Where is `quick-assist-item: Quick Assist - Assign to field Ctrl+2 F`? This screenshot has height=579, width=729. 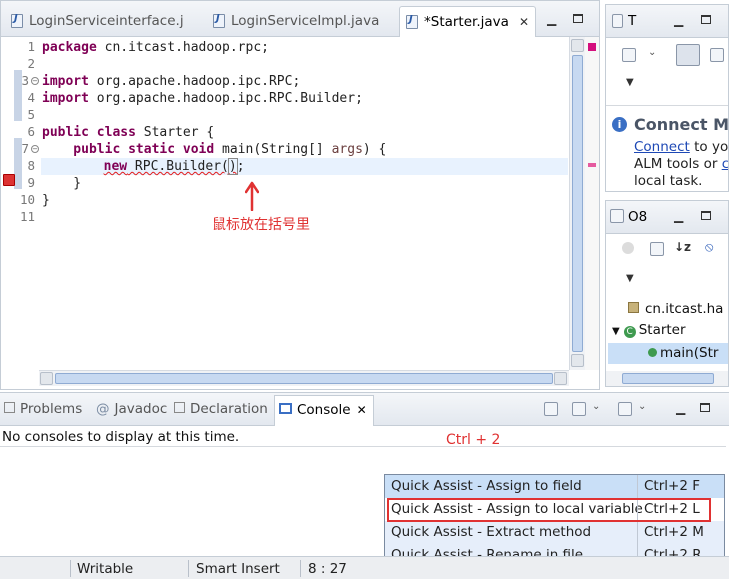
quick-assist-item: Quick Assist - Assign to field Ctrl+2 F is located at coordinates (554, 486).